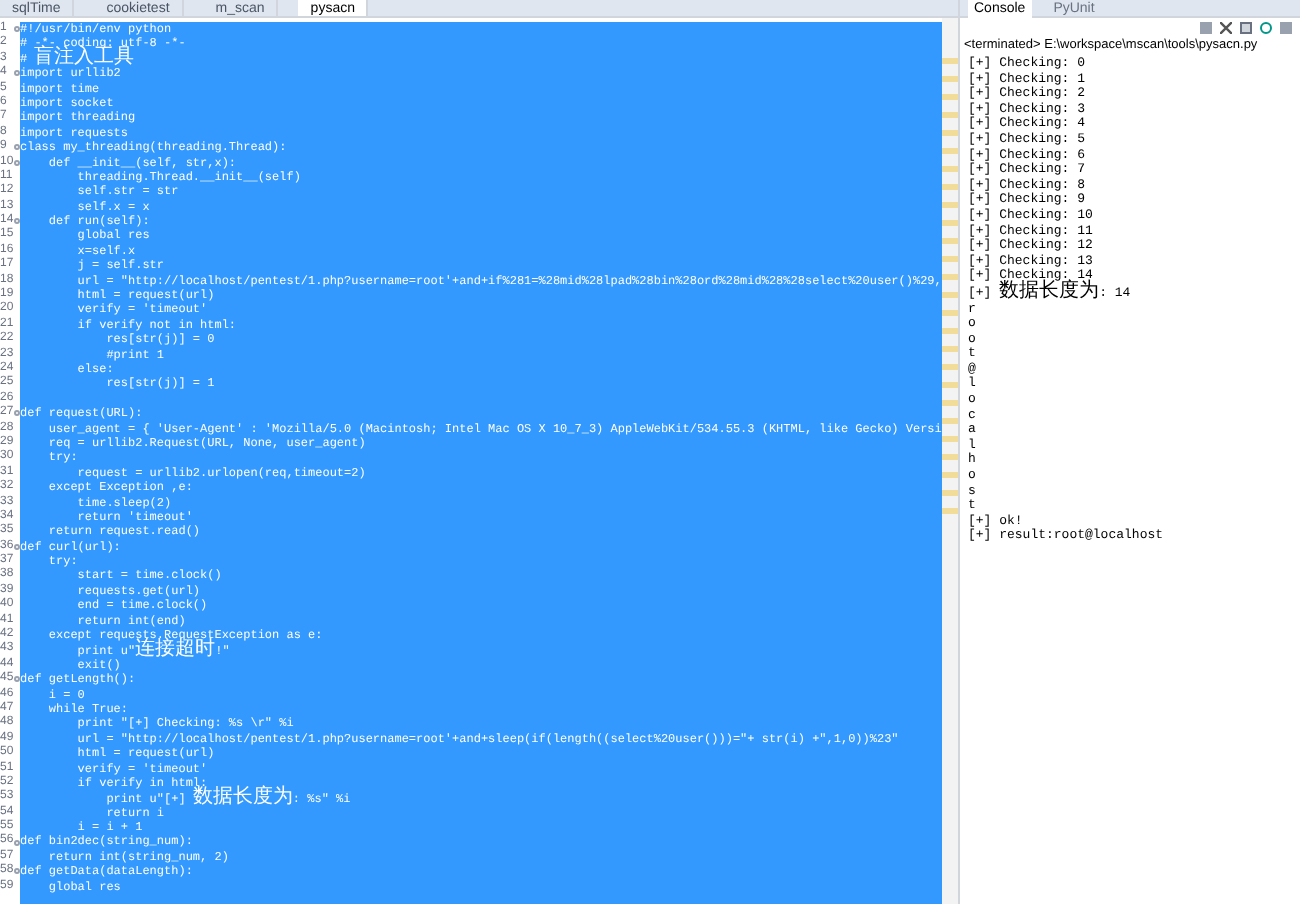  I want to click on remove-icon, so click(1246, 28).